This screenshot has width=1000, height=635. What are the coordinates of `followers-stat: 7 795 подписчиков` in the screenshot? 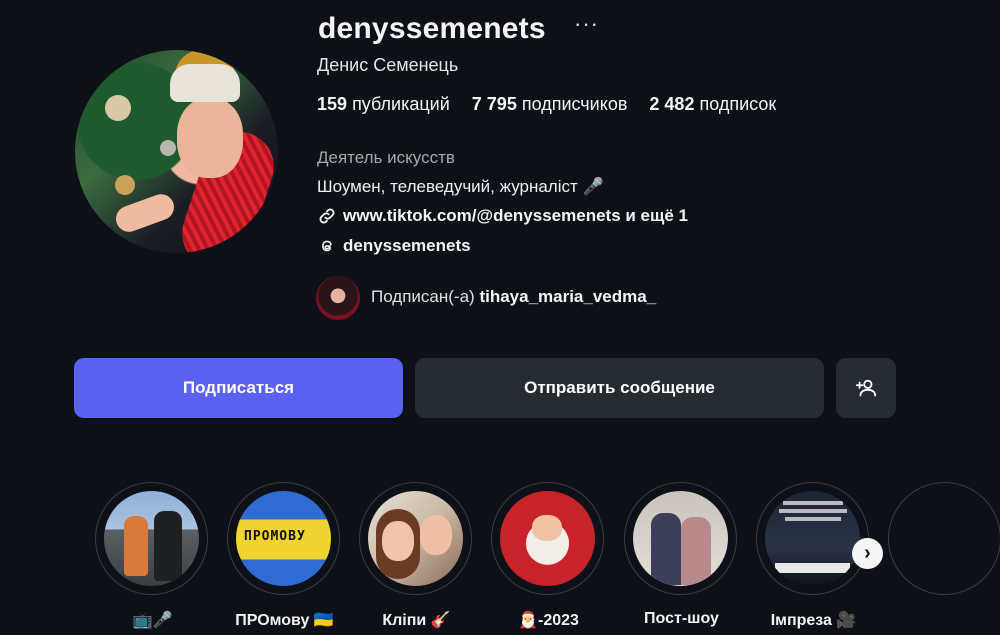 It's located at (550, 104).